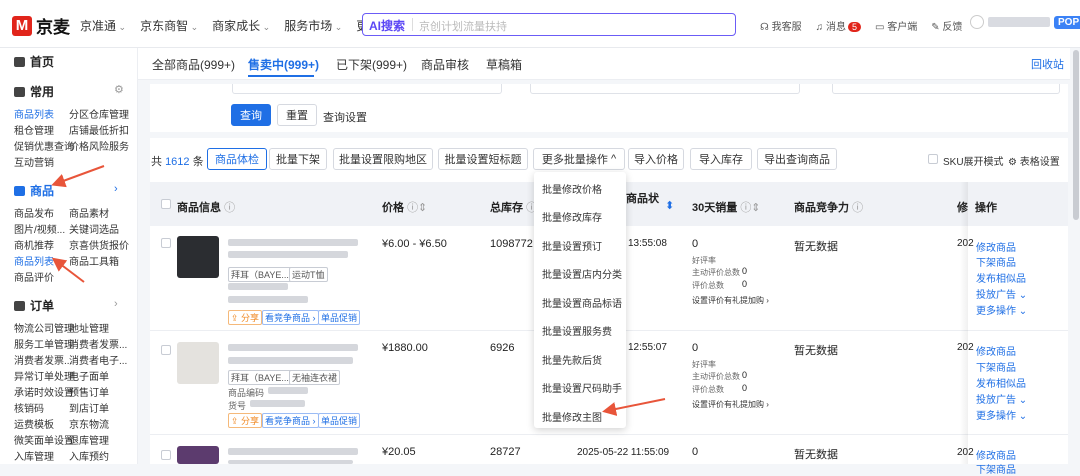  I want to click on import-stock-button: 导入库存, so click(721, 159).